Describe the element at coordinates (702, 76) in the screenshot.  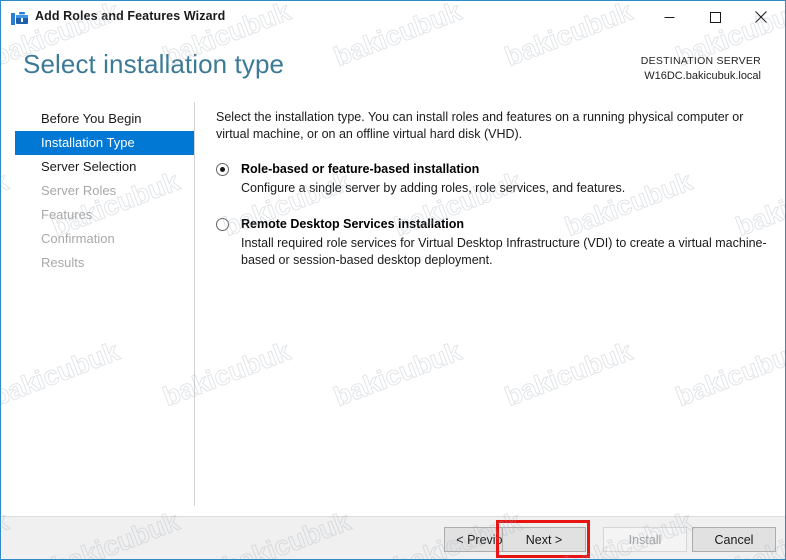
I see `destination-server-name: W16DC.bakicubuk.local` at that location.